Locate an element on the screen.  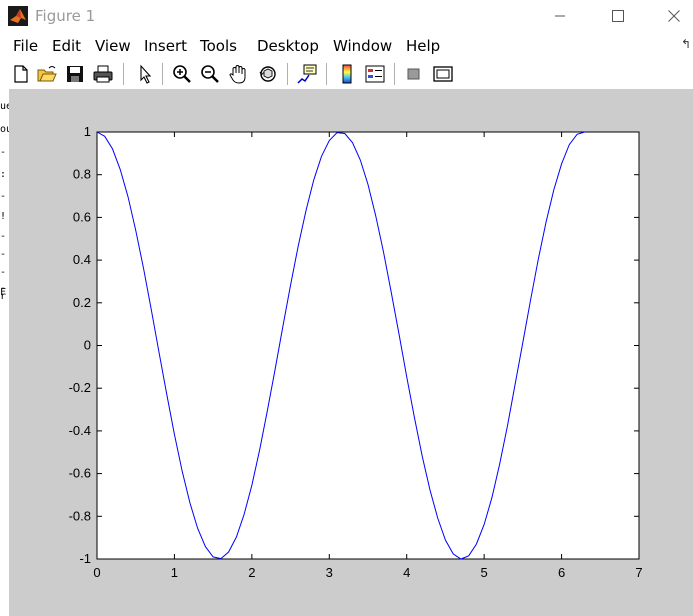
menu-dock-arrow-icon: ↰ is located at coordinates (686, 44).